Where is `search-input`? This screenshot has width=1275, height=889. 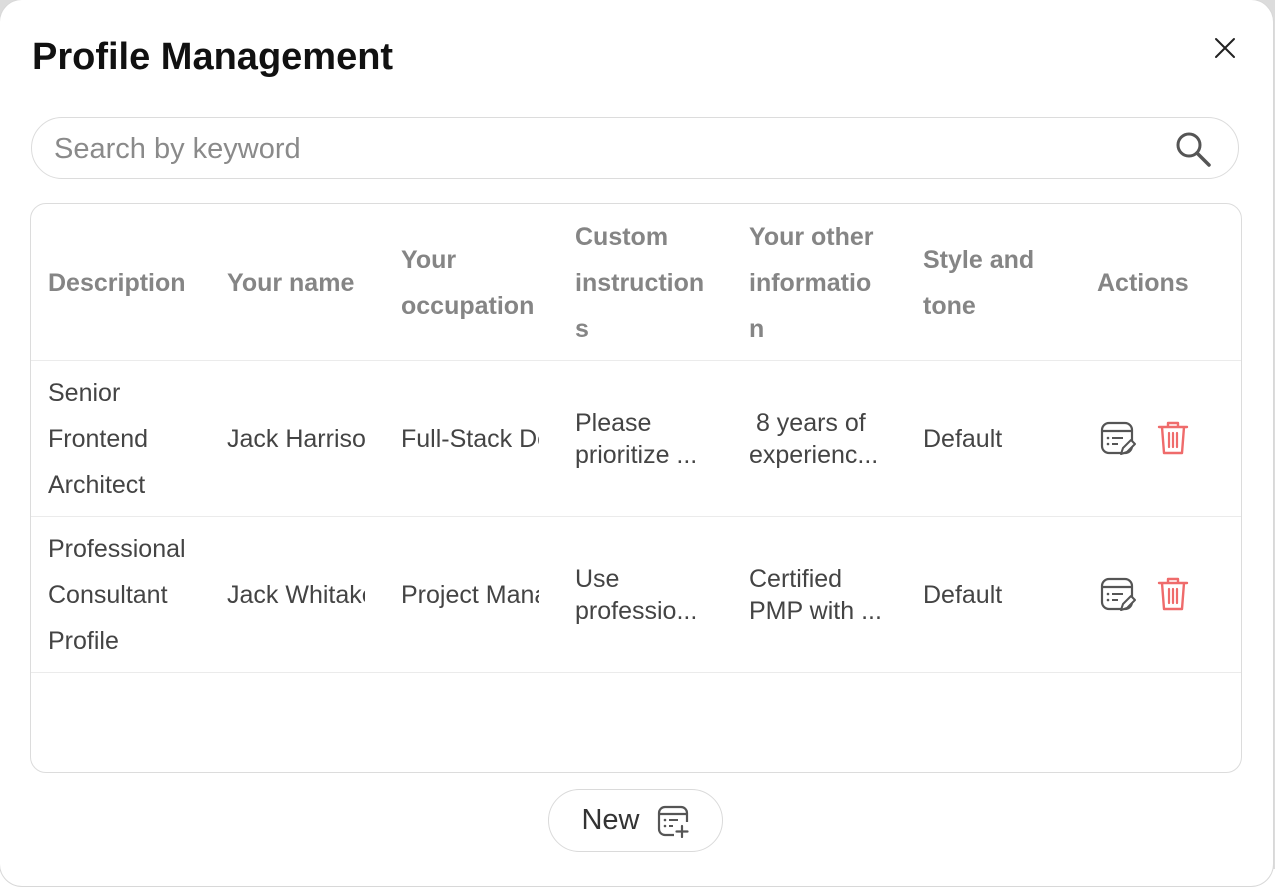 search-input is located at coordinates (604, 149).